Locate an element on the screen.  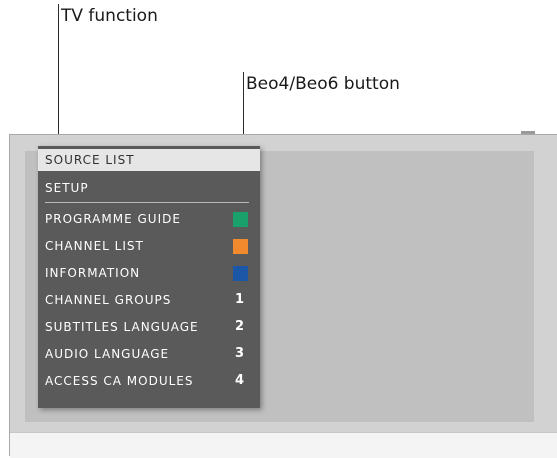
menu-item-label: CHANNEL GROUPS is located at coordinates (108, 300).